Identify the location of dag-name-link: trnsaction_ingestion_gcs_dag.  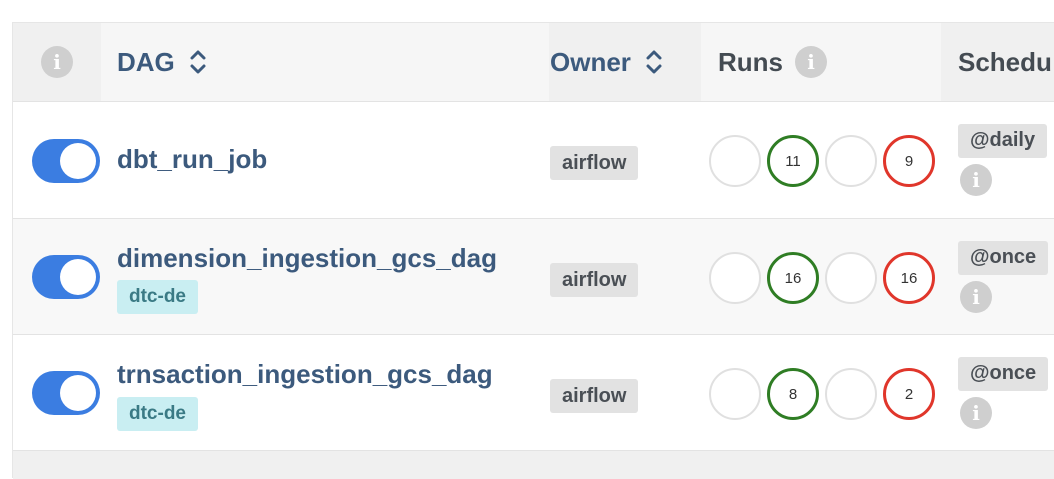
(305, 374).